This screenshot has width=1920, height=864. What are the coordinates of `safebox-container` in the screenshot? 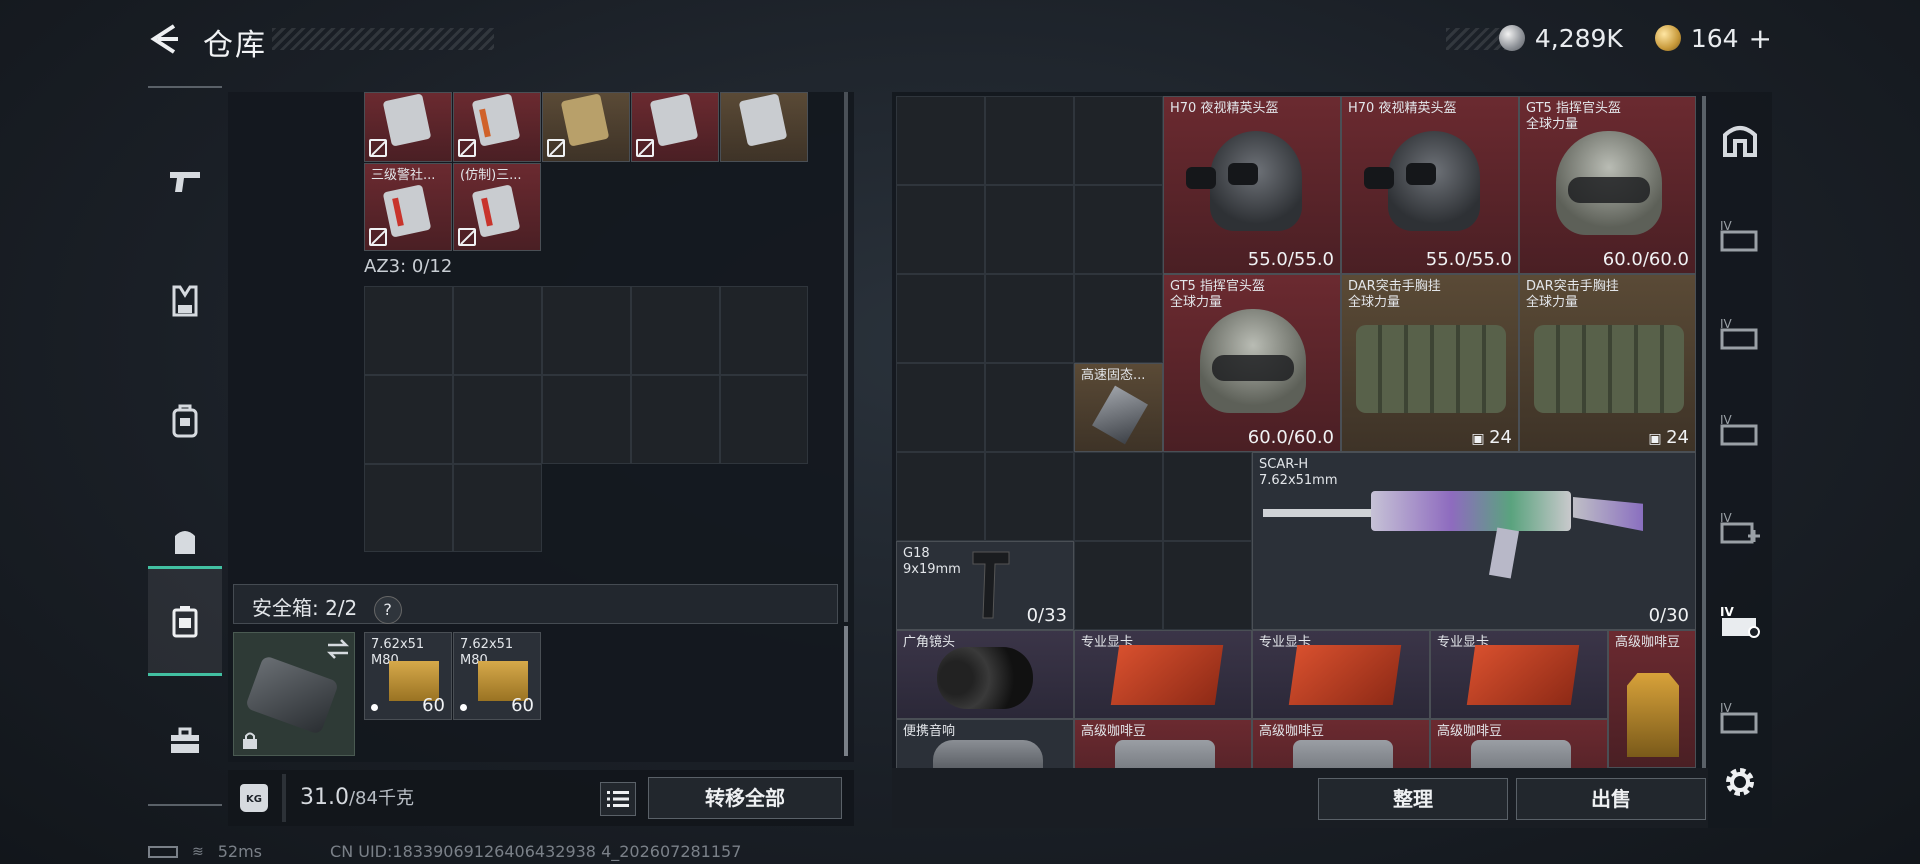 It's located at (294, 694).